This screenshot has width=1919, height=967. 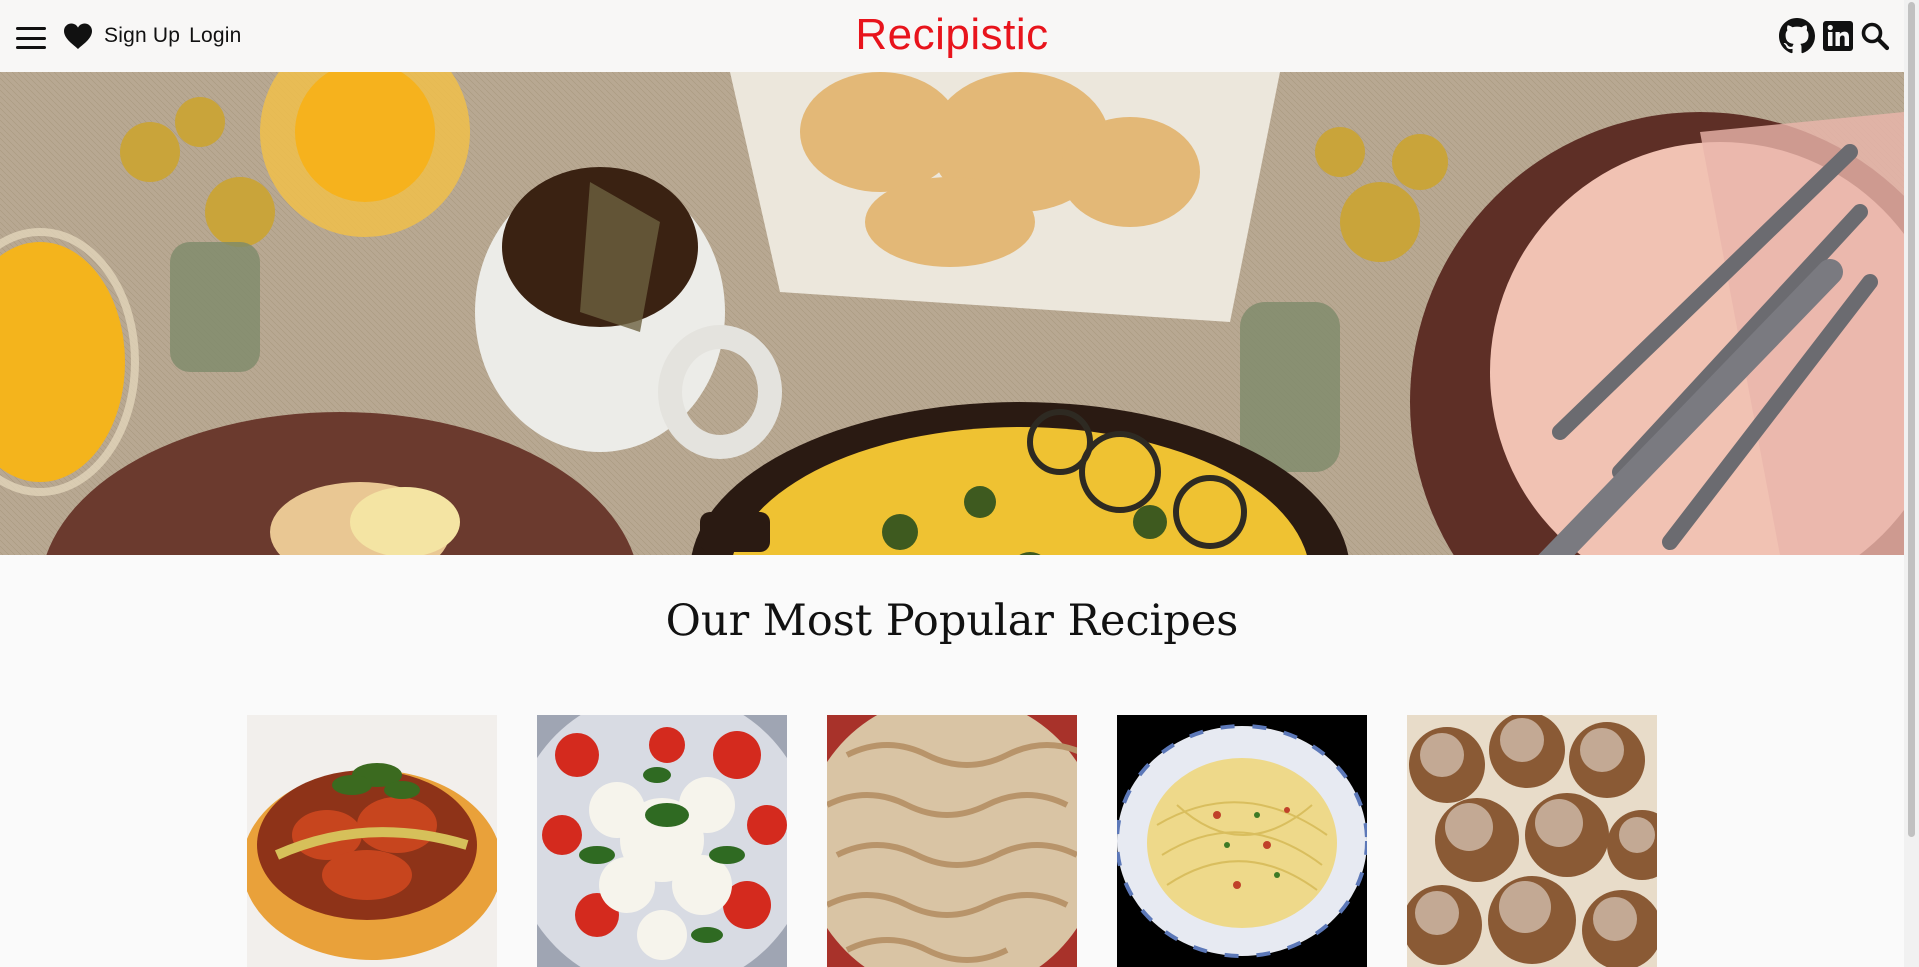 I want to click on popular-recipes-title: Our Most Popular Recipes, so click(x=952, y=621).